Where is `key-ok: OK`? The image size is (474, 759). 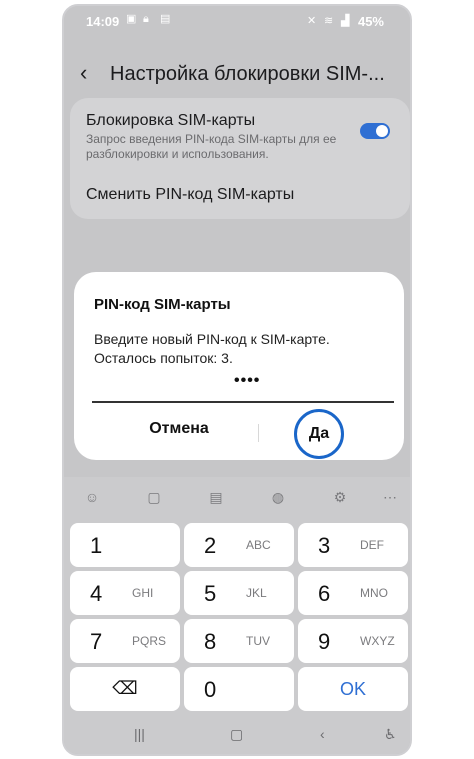
key-ok: OK is located at coordinates (353, 689).